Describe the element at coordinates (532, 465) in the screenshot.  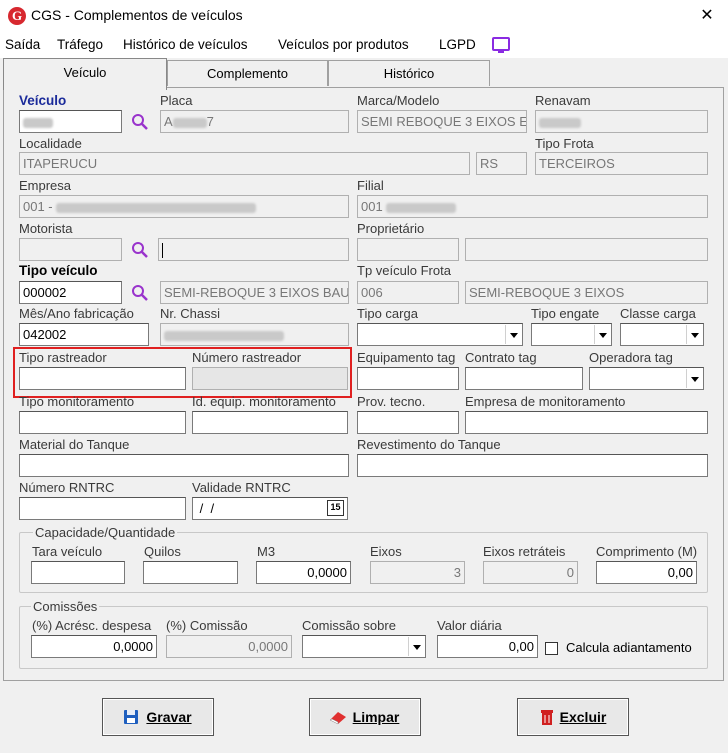
I see `revestimento-tanque-input` at that location.